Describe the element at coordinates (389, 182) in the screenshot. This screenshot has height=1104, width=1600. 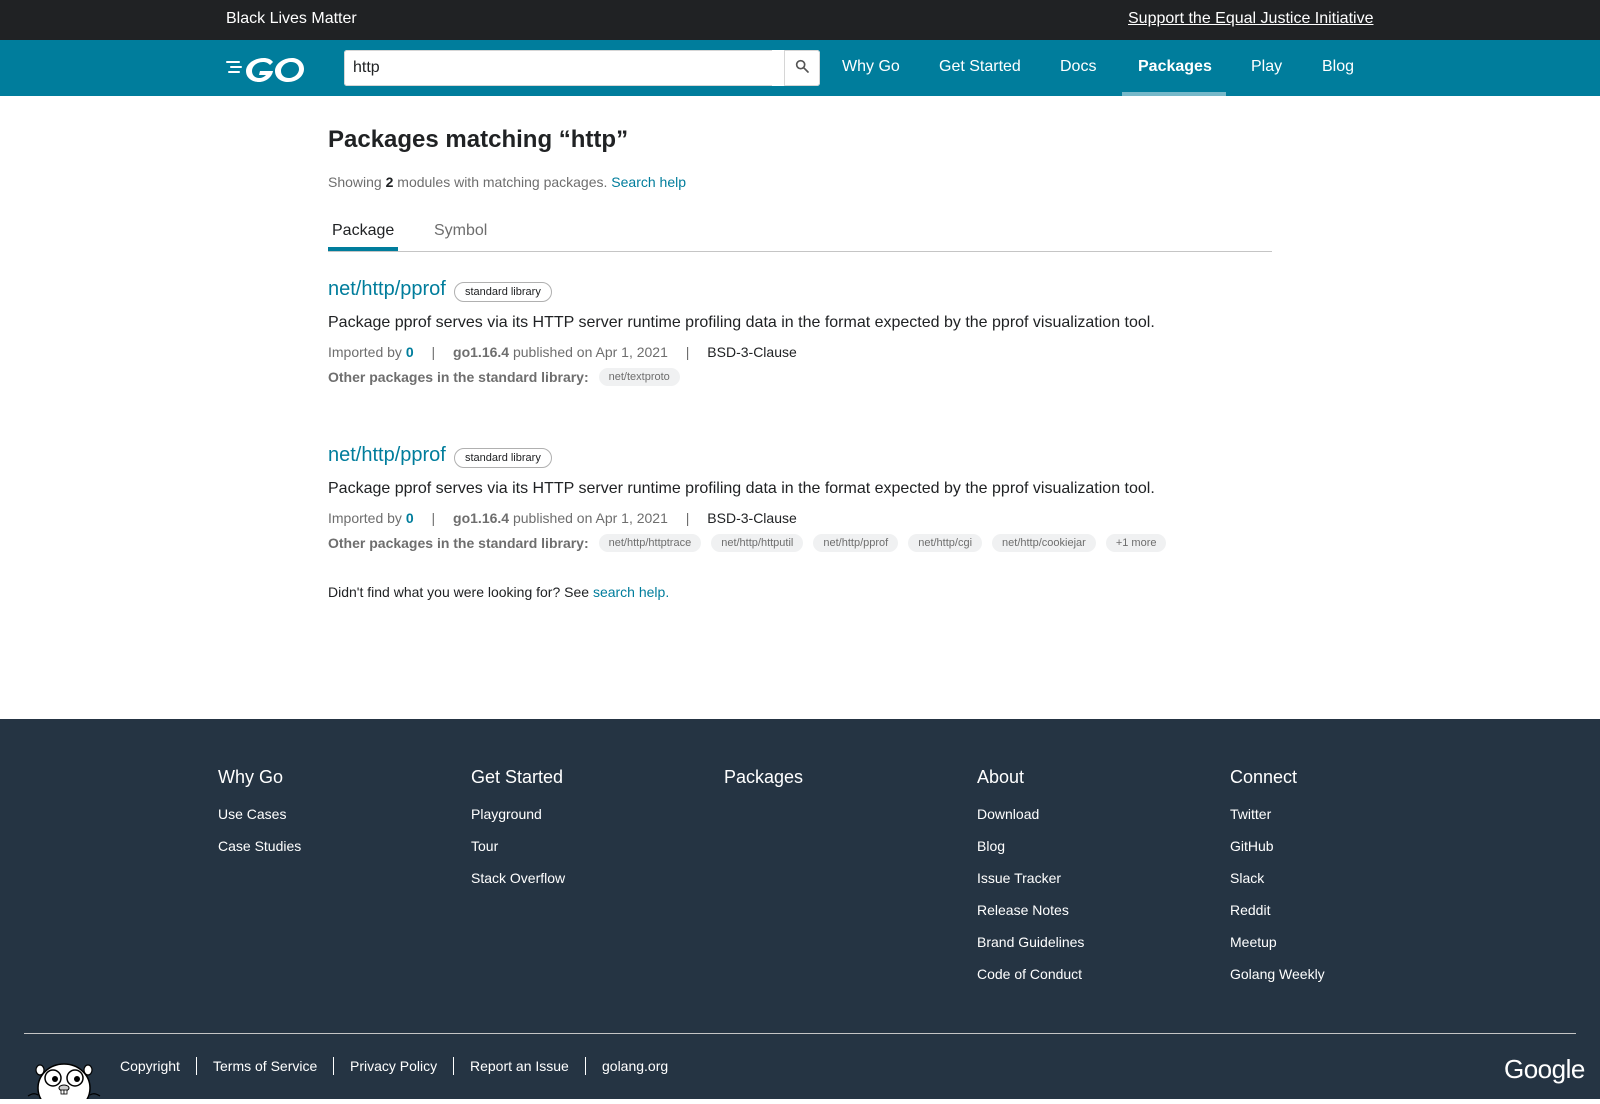
I see `summary-count: 2` at that location.